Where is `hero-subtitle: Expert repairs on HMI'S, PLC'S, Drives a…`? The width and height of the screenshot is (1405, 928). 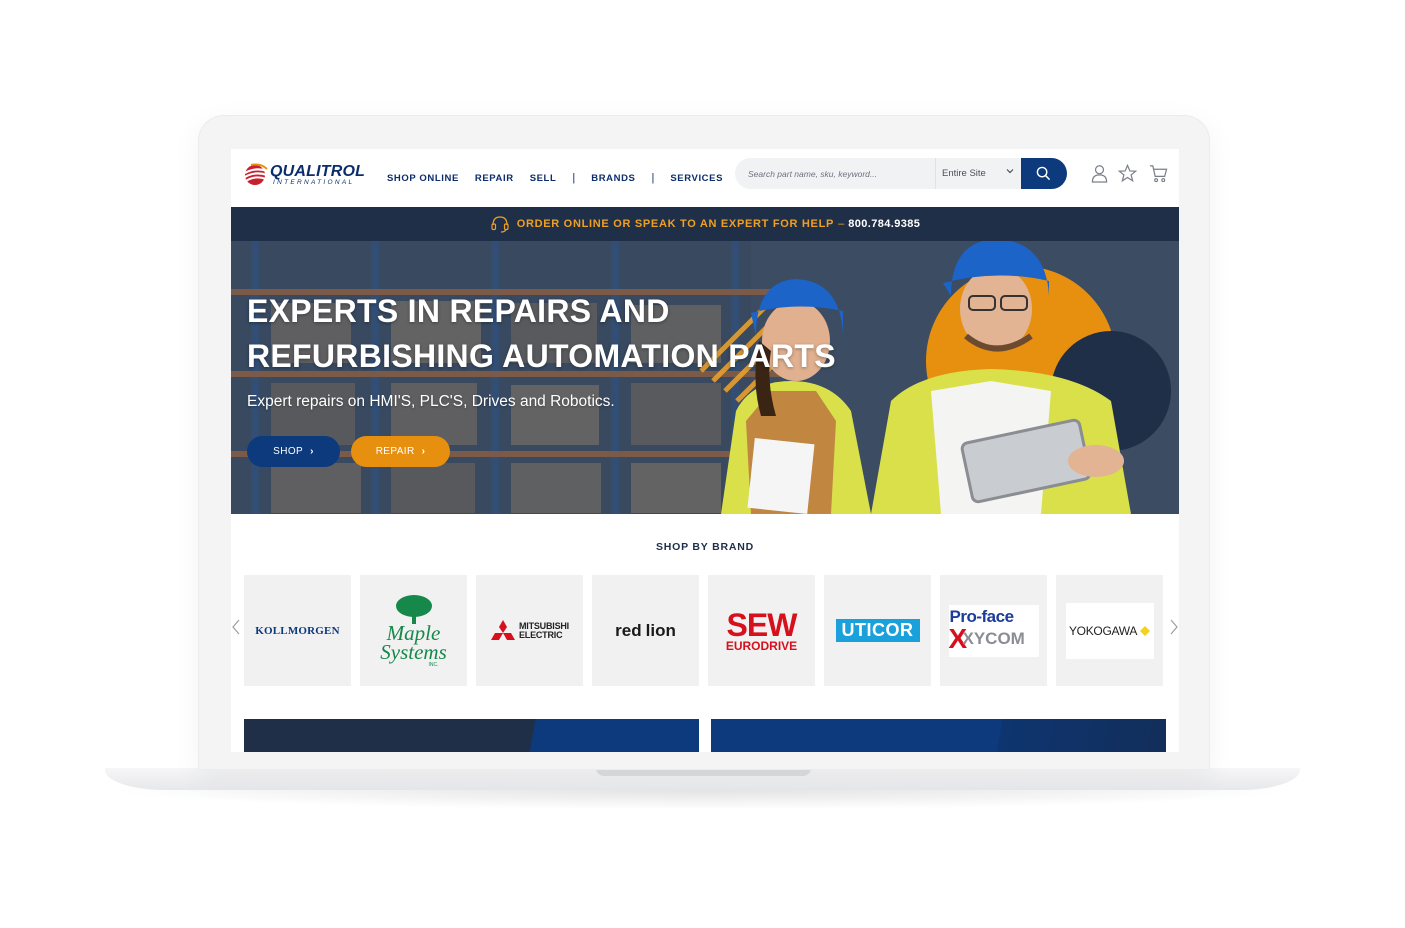
hero-subtitle: Expert repairs on HMI'S, PLC'S, Drives a… is located at coordinates (431, 401).